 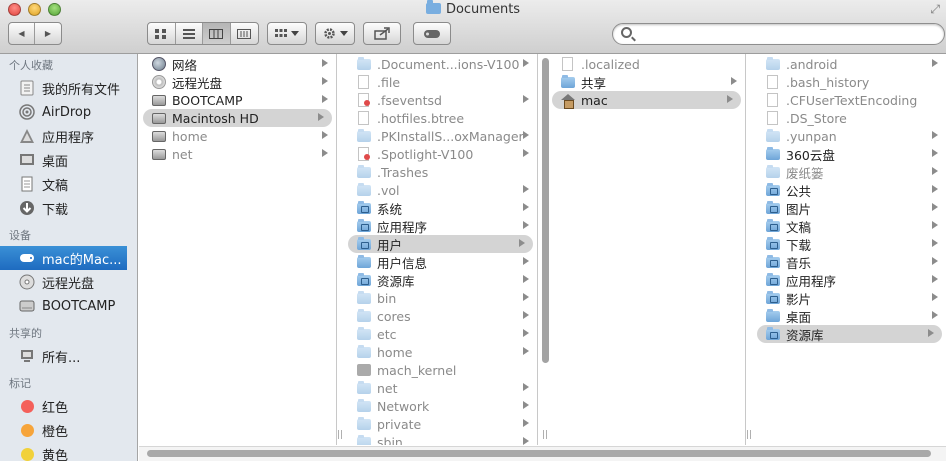 What do you see at coordinates (68, 112) in the screenshot?
I see `sidebar-item-airdrop: AirDrop` at bounding box center [68, 112].